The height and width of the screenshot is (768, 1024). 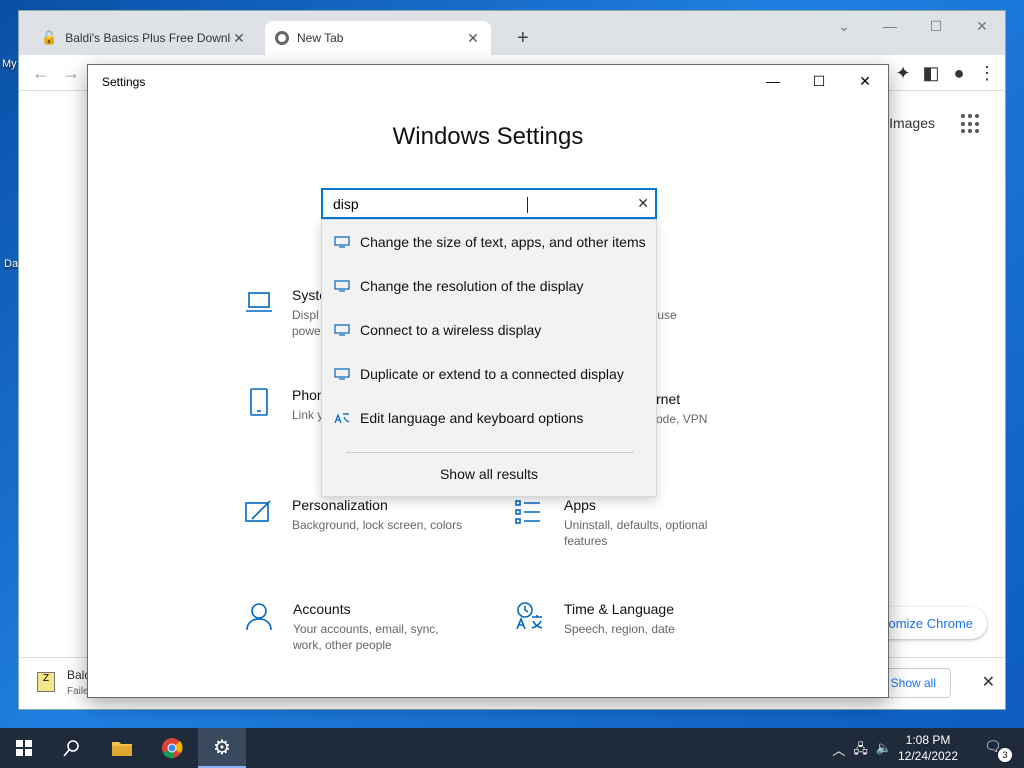 I want to click on suggestion-item: Connect to a wireless display, so click(x=489, y=330).